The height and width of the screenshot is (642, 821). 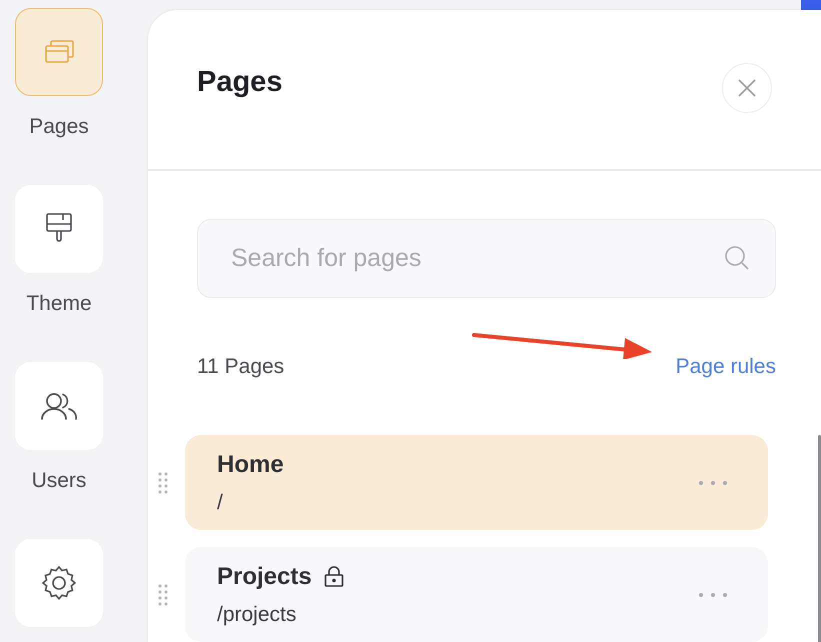 What do you see at coordinates (257, 614) in the screenshot?
I see `page-path: /projects` at bounding box center [257, 614].